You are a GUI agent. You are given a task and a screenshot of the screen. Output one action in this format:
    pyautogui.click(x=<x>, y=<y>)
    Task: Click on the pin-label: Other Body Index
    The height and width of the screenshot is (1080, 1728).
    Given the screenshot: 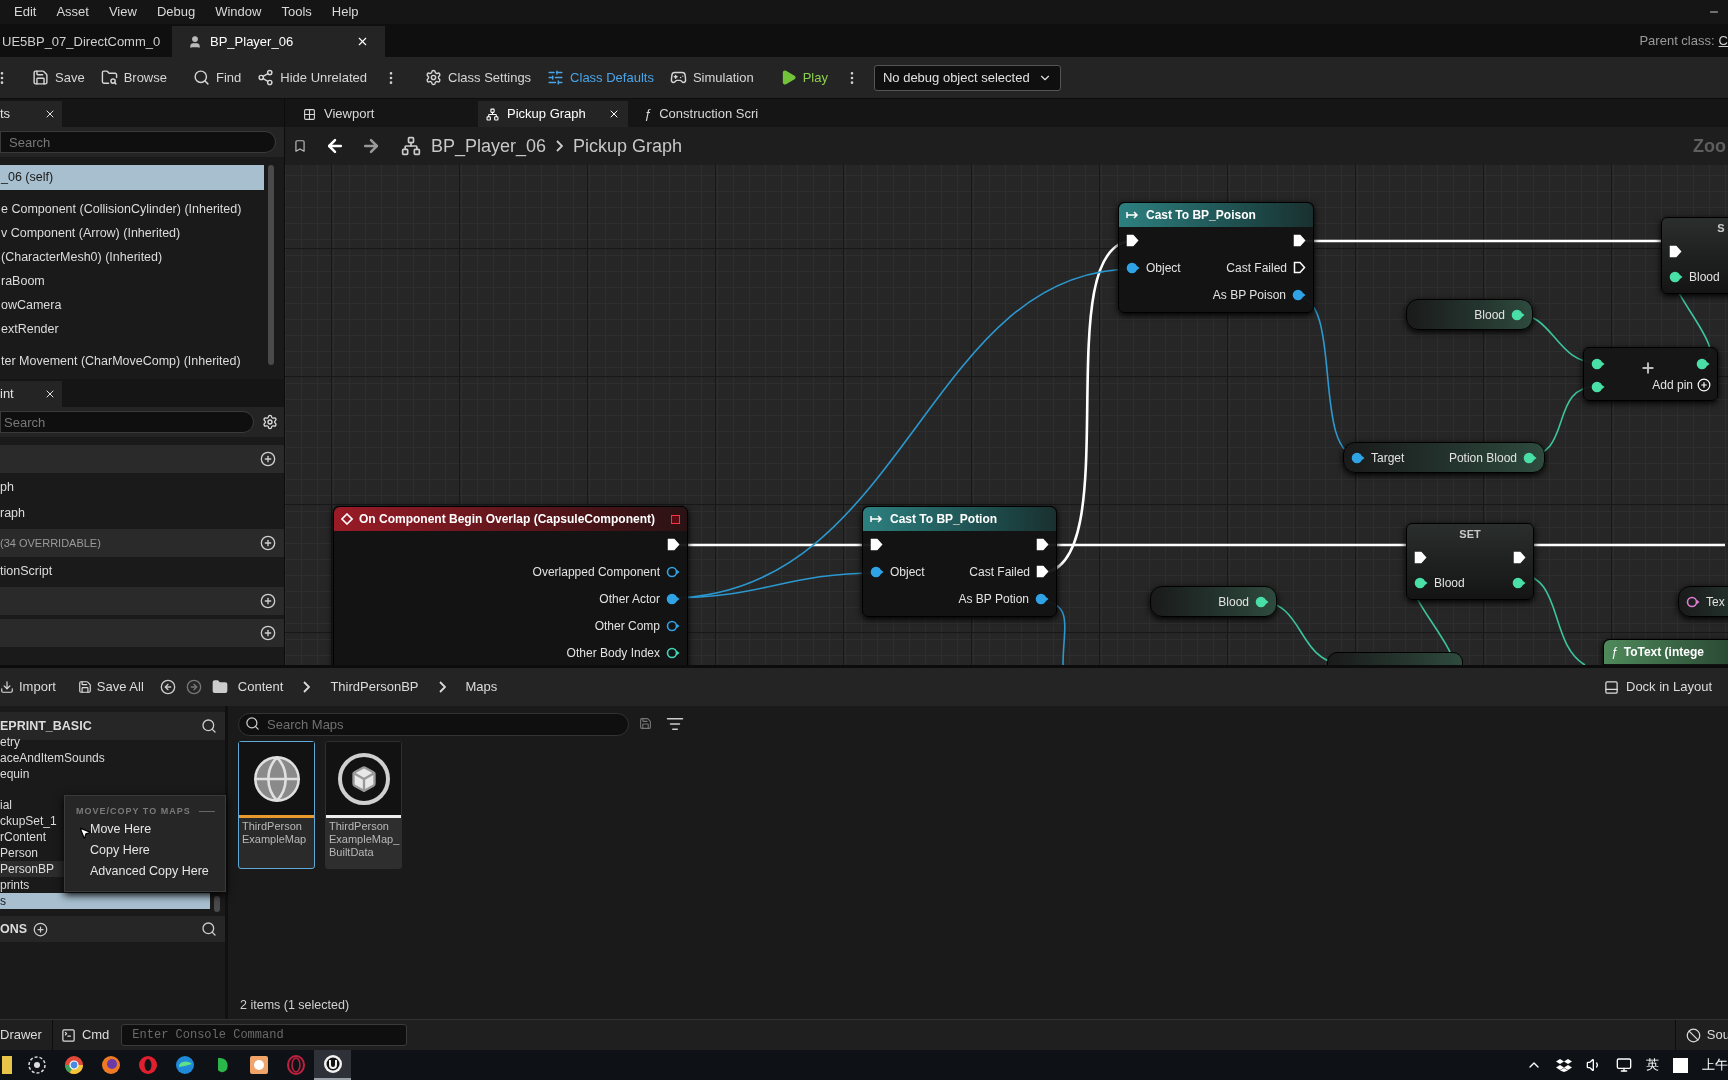 What is the action you would take?
    pyautogui.click(x=613, y=653)
    